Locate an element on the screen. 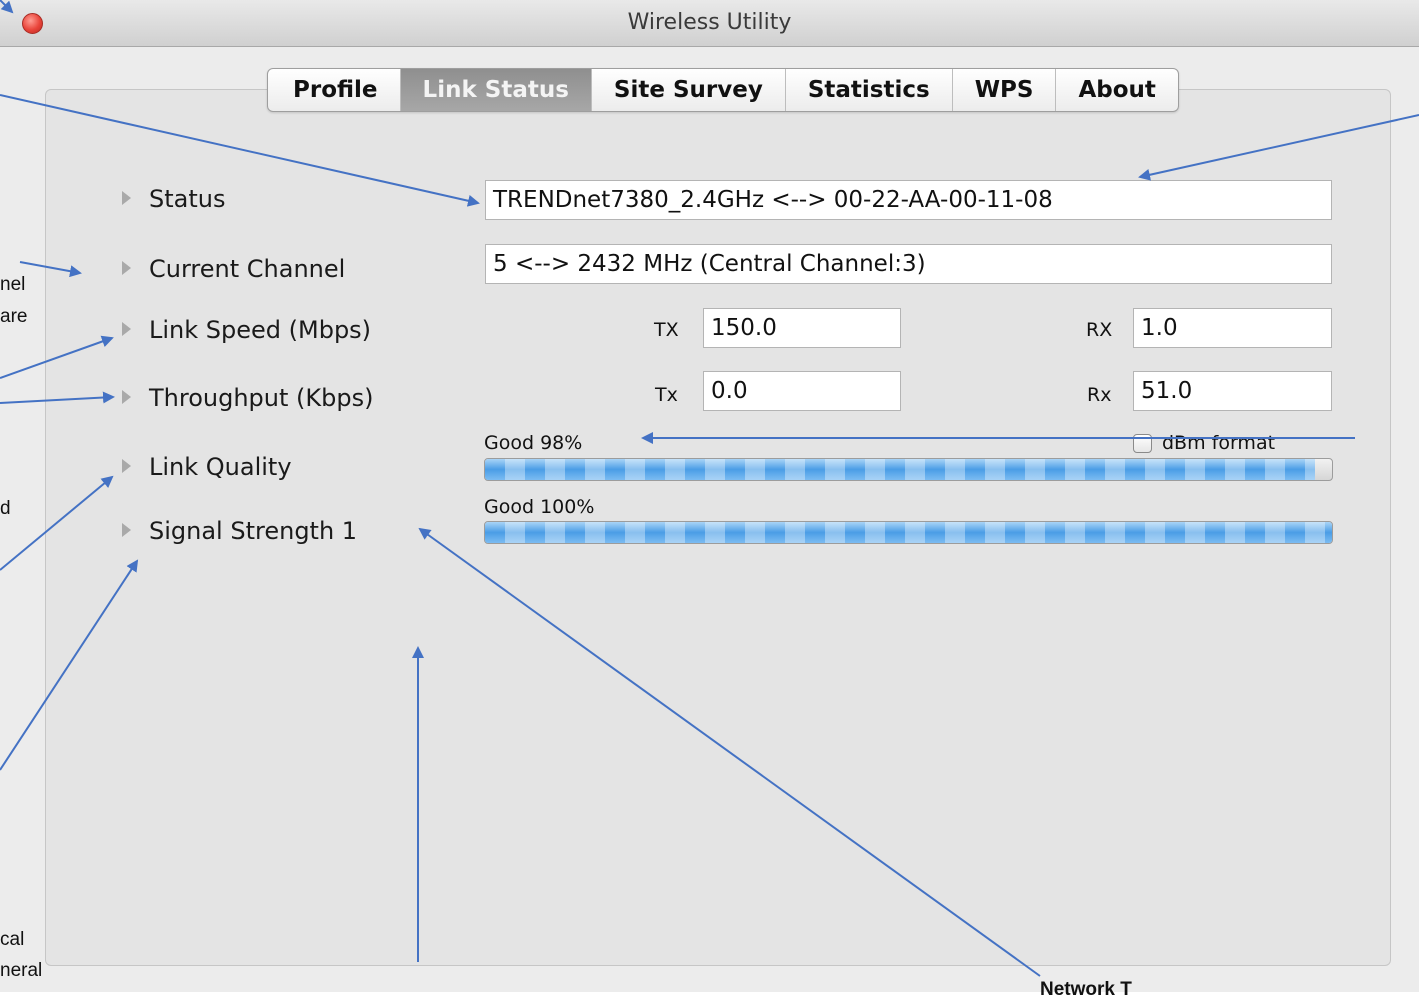  arrow-to-status is located at coordinates (240, 150).